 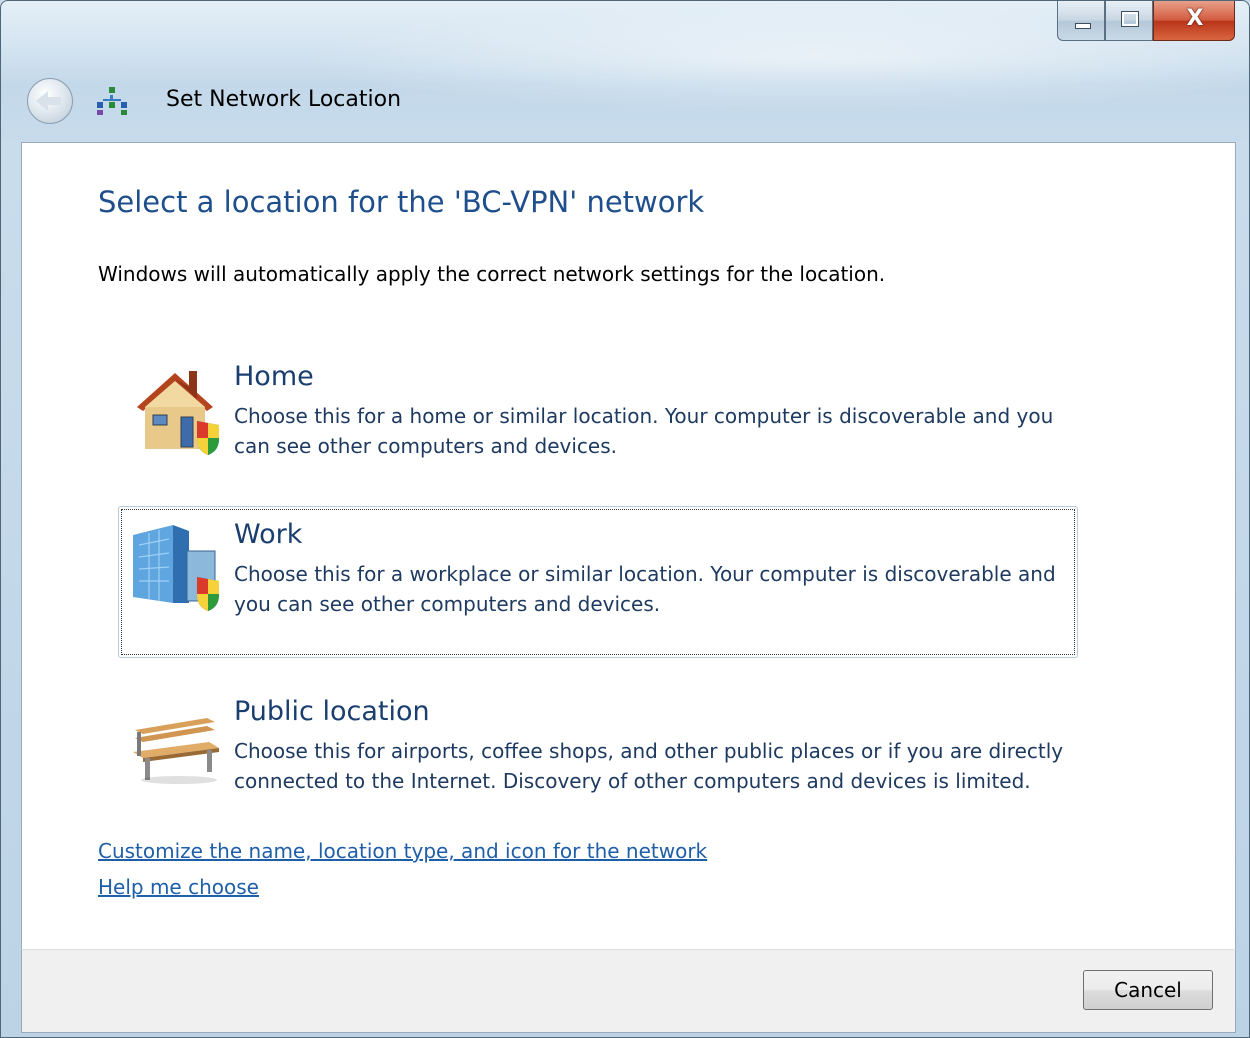 What do you see at coordinates (1083, 26) in the screenshot?
I see `minimize-icon` at bounding box center [1083, 26].